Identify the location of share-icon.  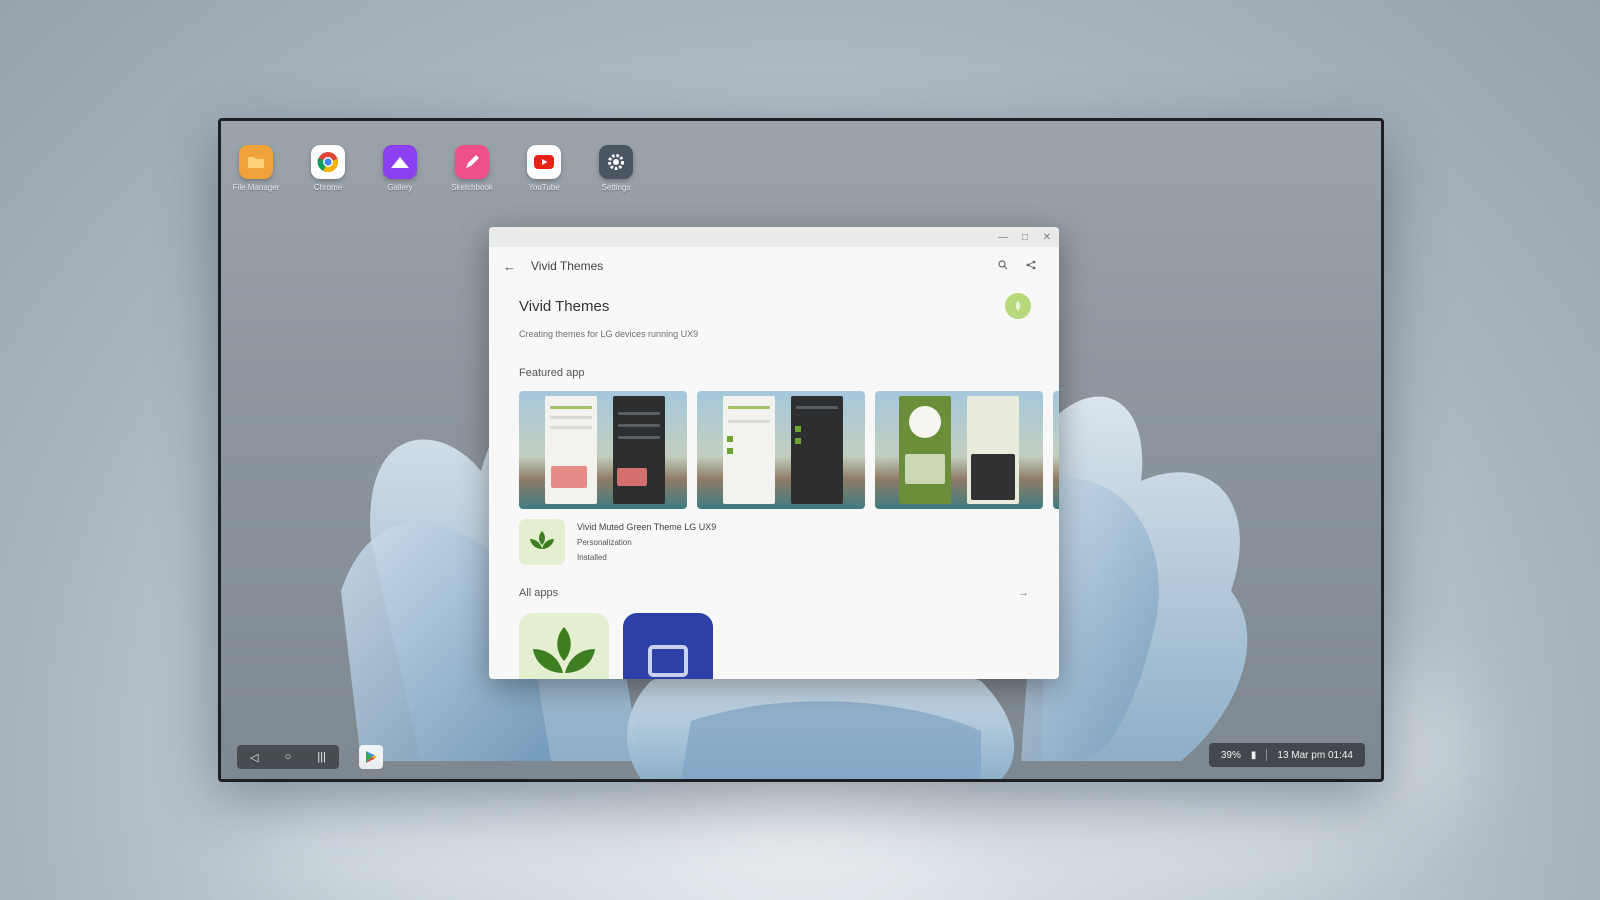
(1031, 266).